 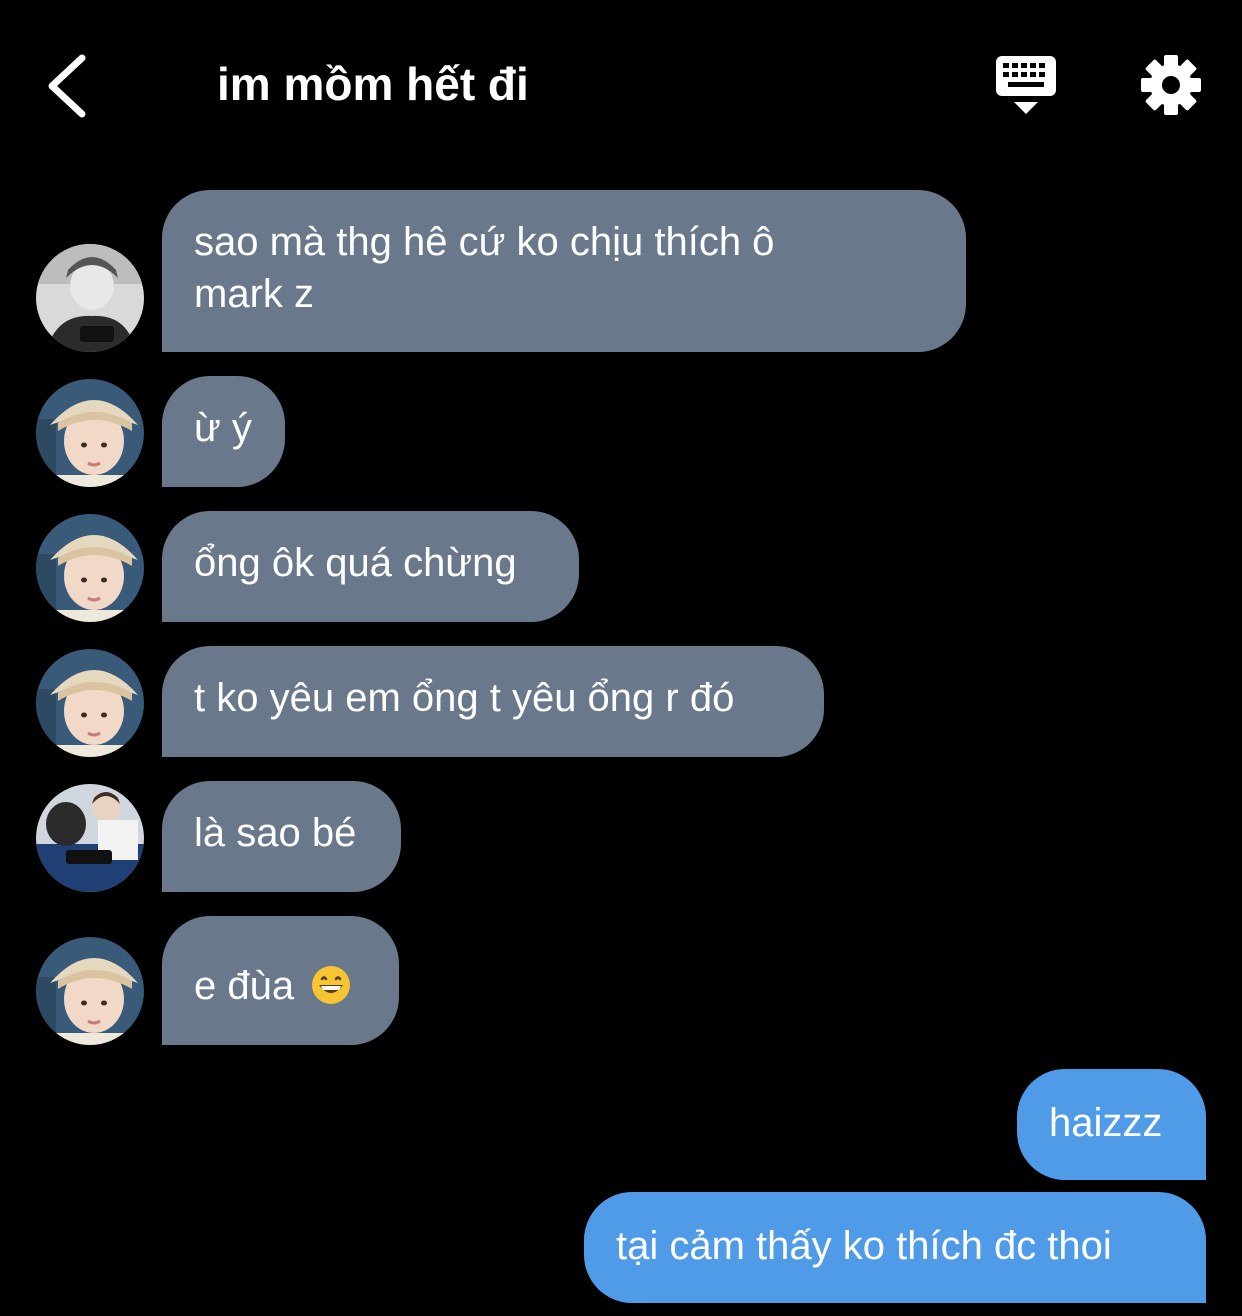 I want to click on back-button, so click(x=70, y=84).